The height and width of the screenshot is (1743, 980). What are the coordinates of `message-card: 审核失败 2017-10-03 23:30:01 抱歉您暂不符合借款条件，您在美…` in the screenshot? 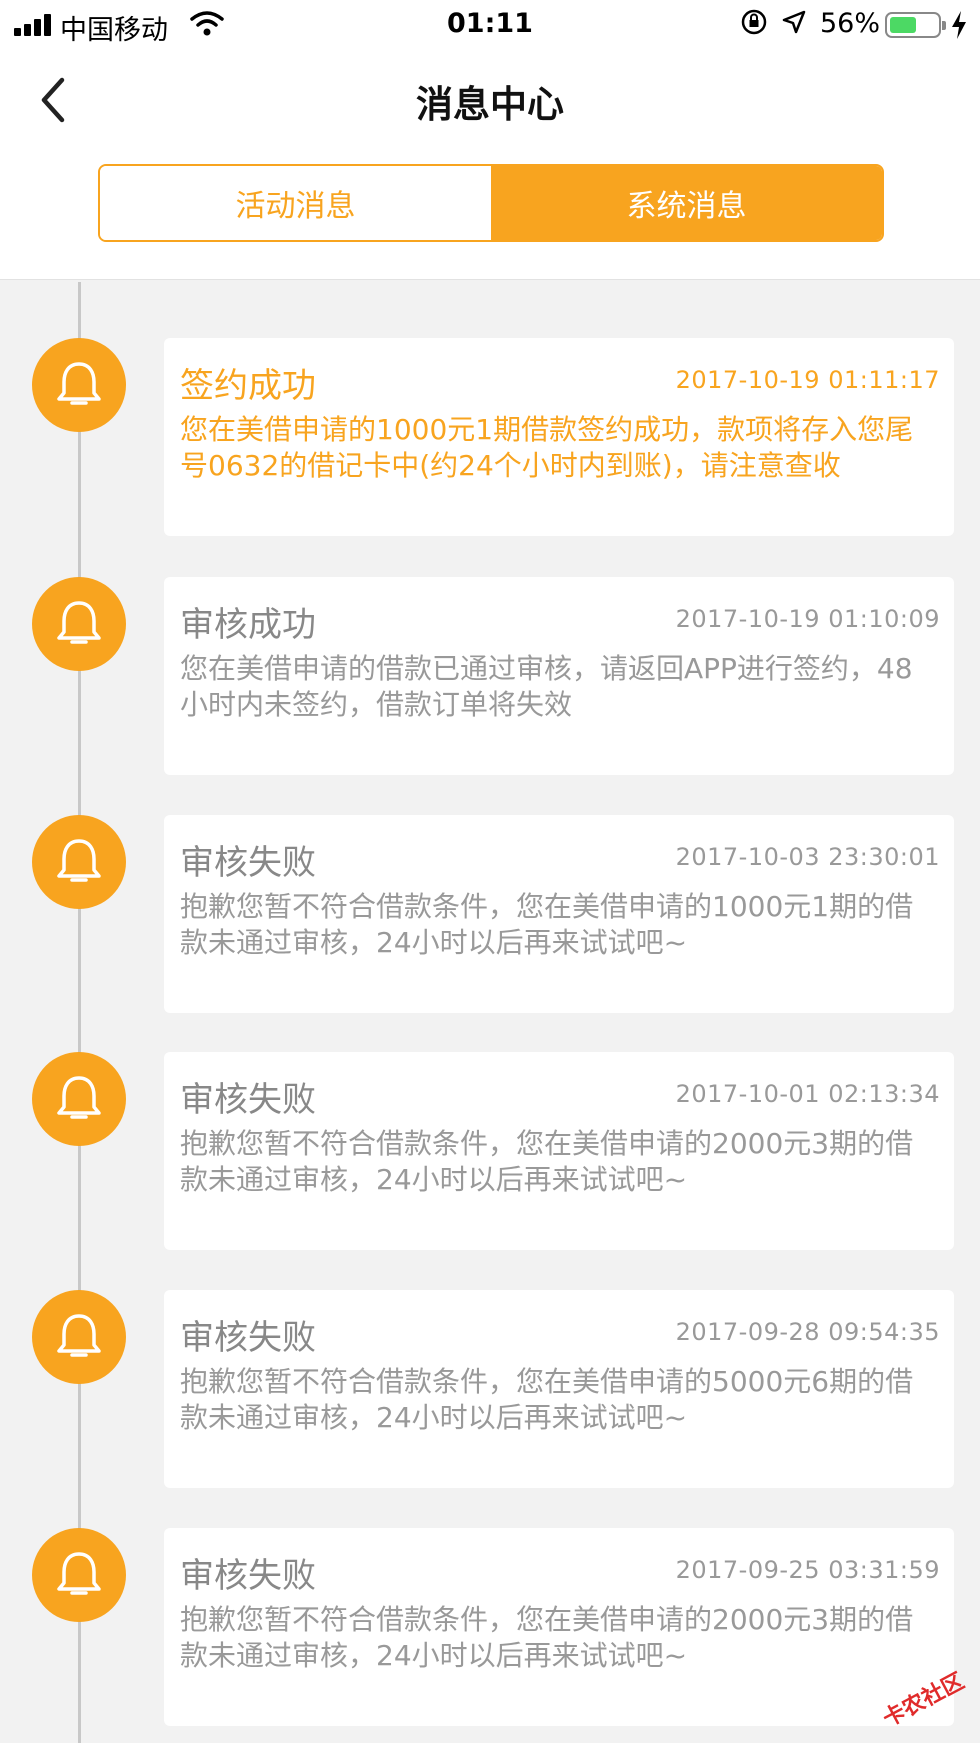 It's located at (559, 914).